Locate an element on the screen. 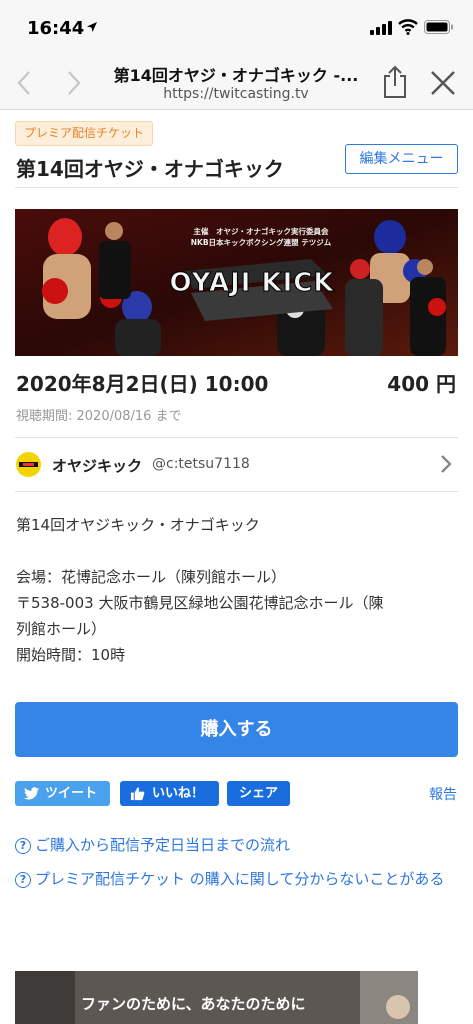 The width and height of the screenshot is (473, 1024). faq-link: ? プレミア配信チケット の購入に関して分からないことがある is located at coordinates (236, 879).